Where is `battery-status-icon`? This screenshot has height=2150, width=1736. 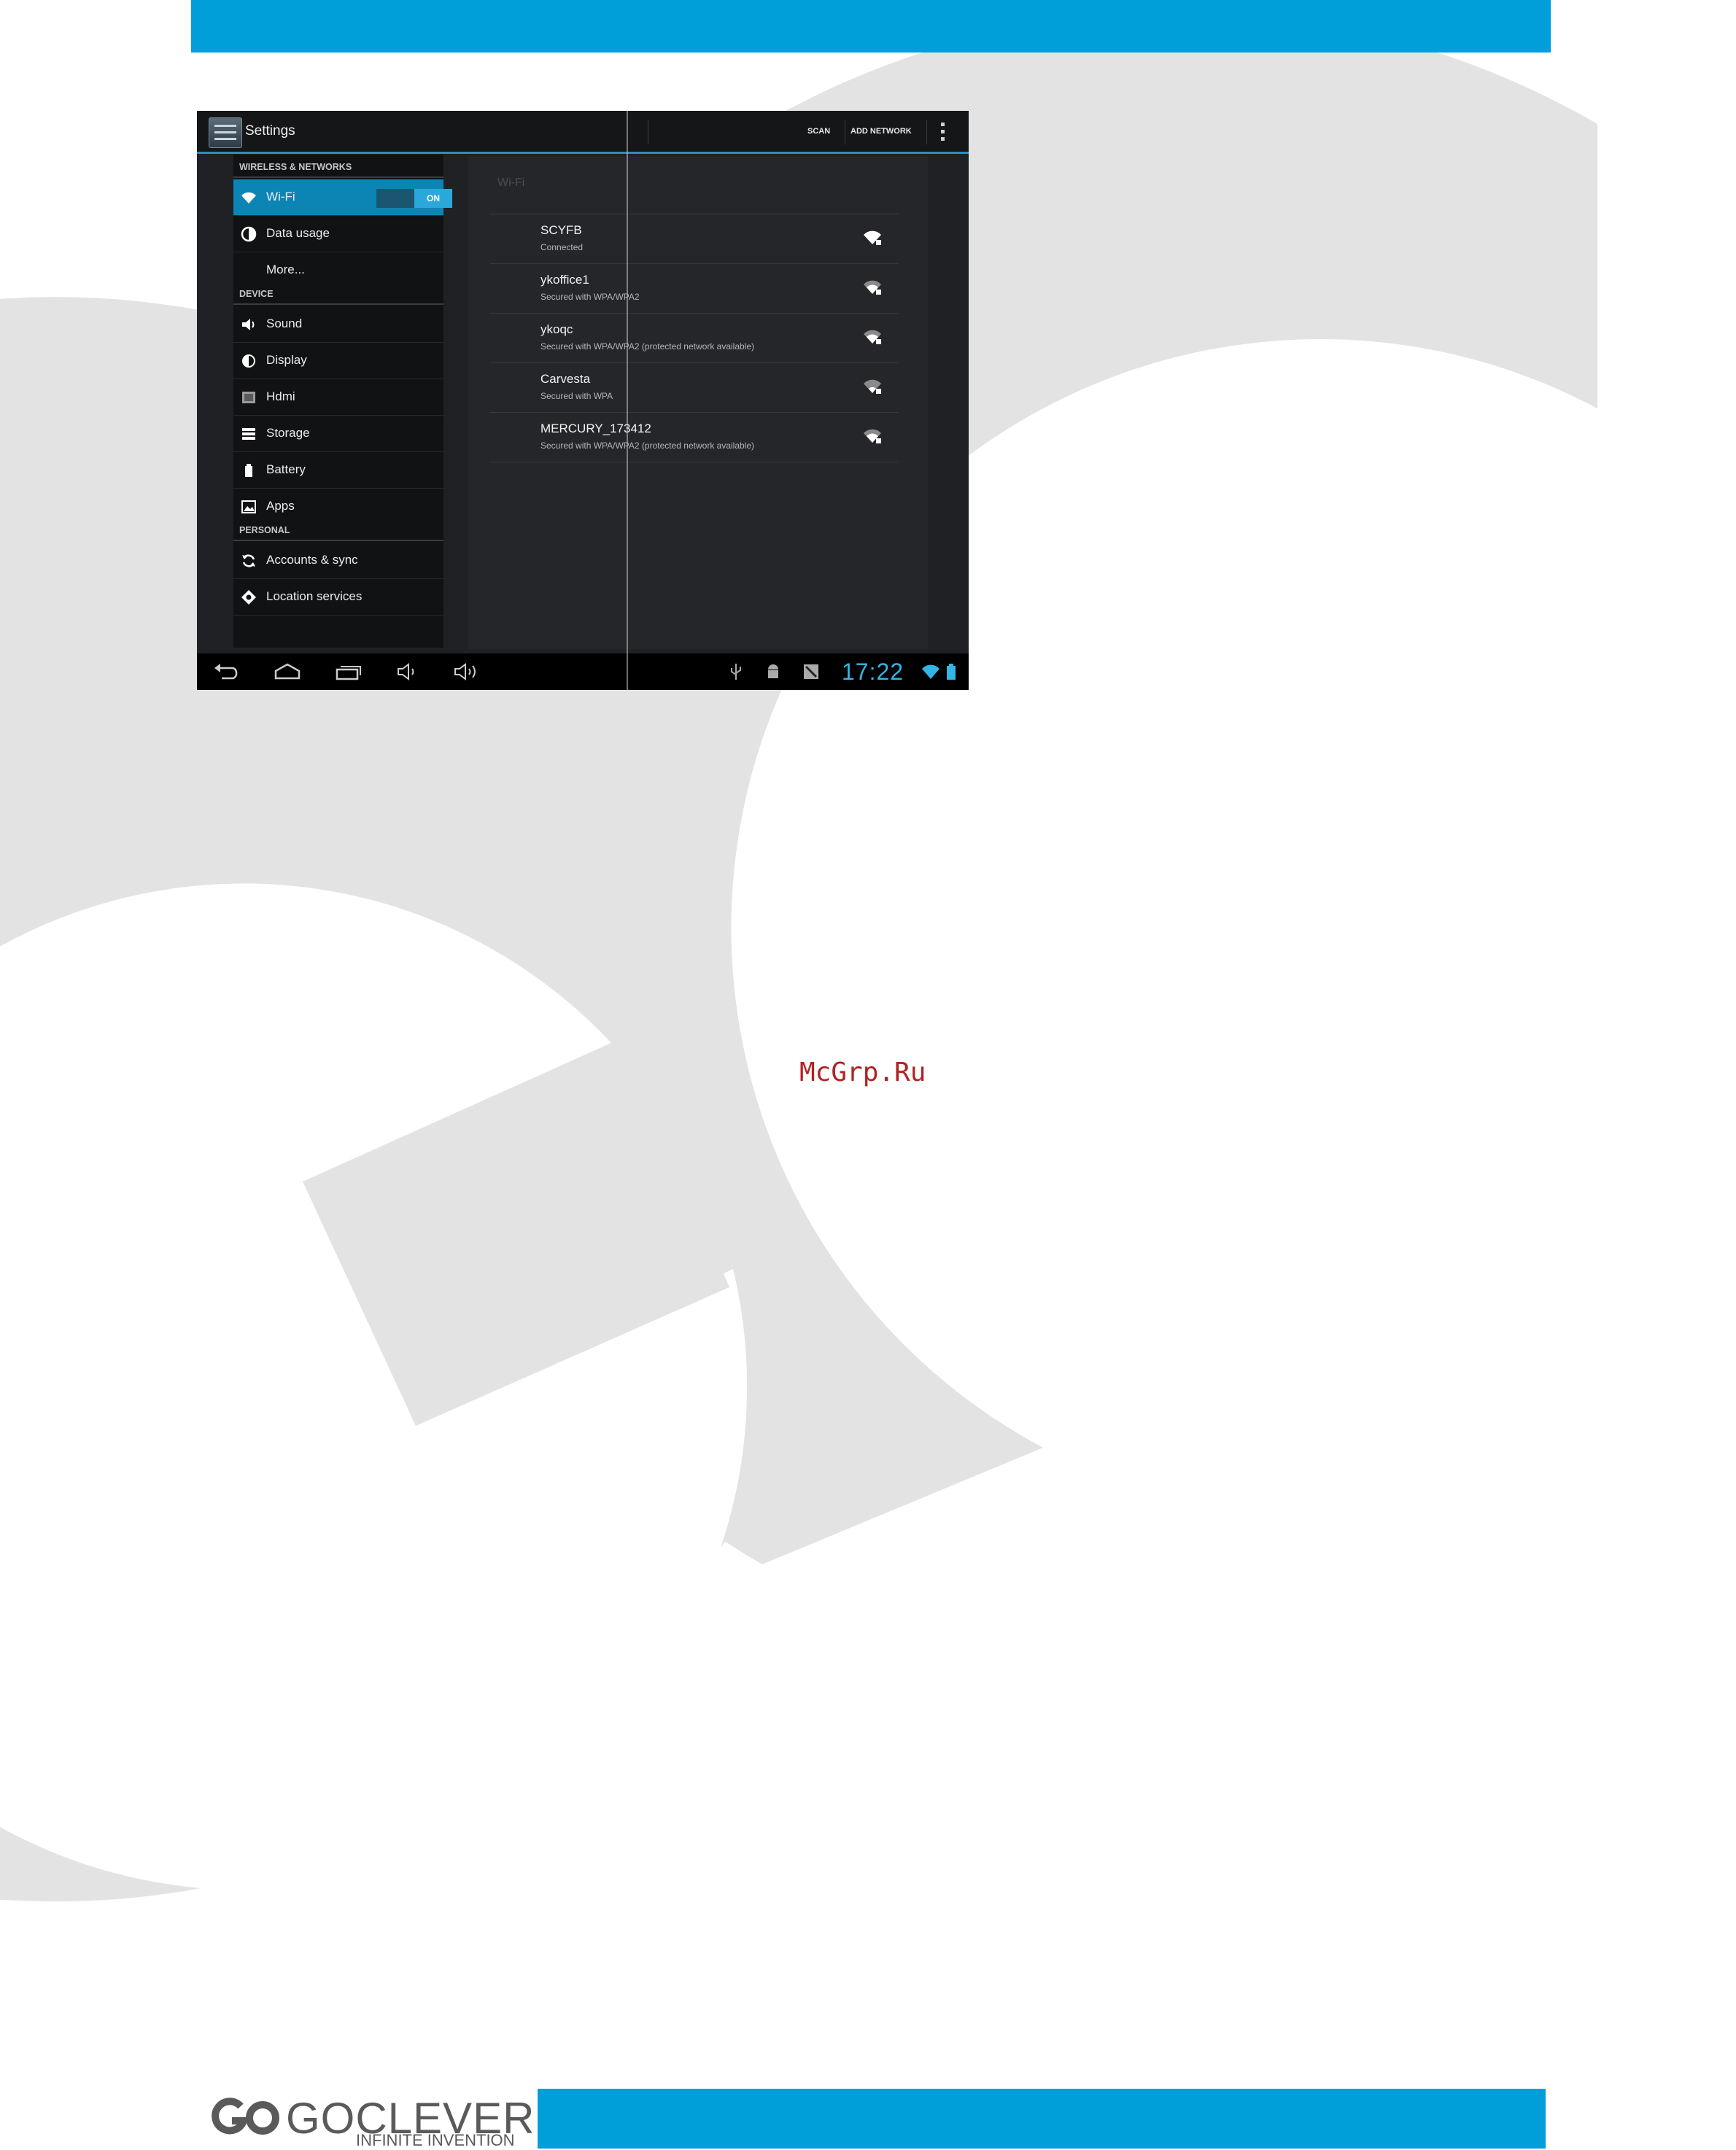
battery-status-icon is located at coordinates (951, 672).